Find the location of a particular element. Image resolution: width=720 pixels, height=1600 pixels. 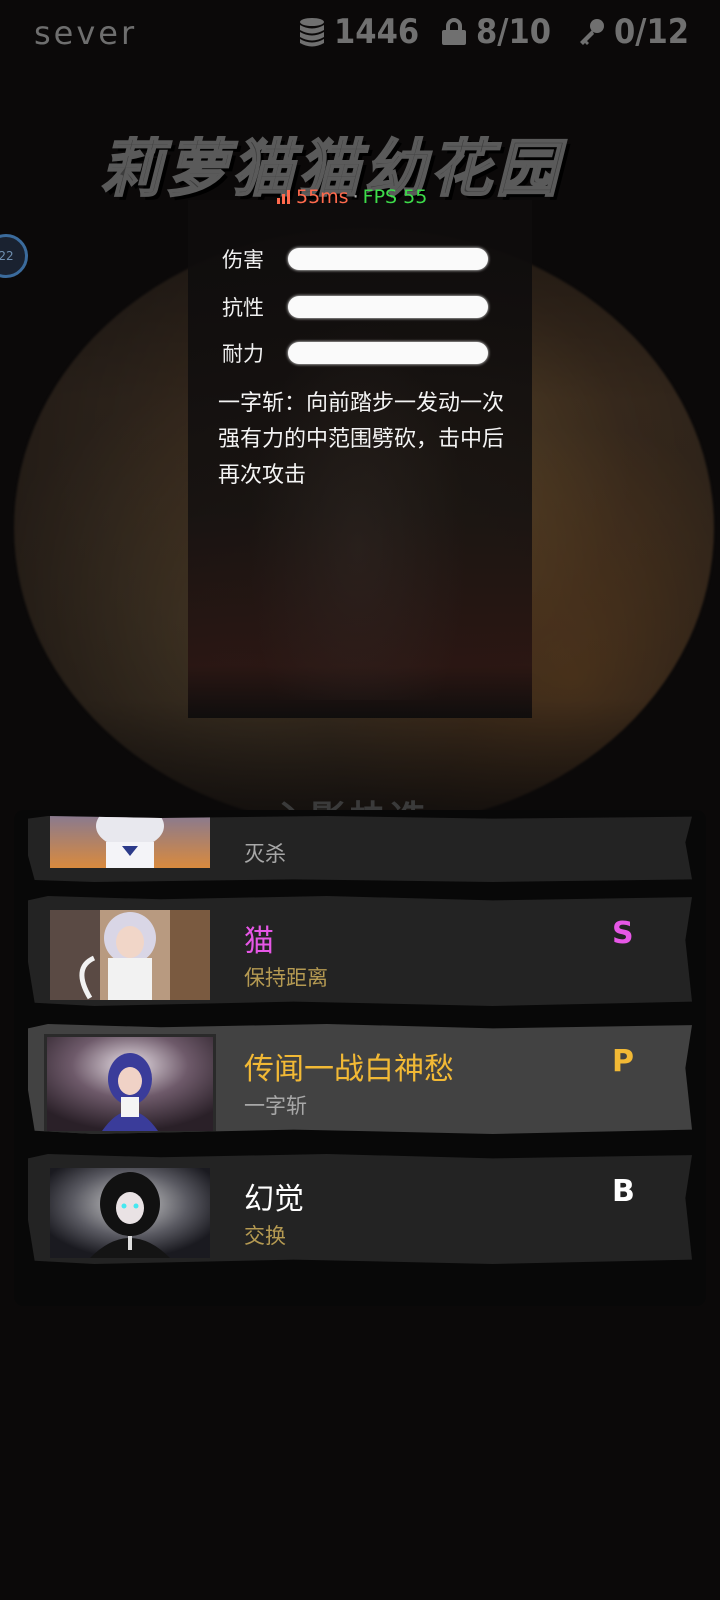

stat-row-resistance: 抗性 is located at coordinates (355, 307).